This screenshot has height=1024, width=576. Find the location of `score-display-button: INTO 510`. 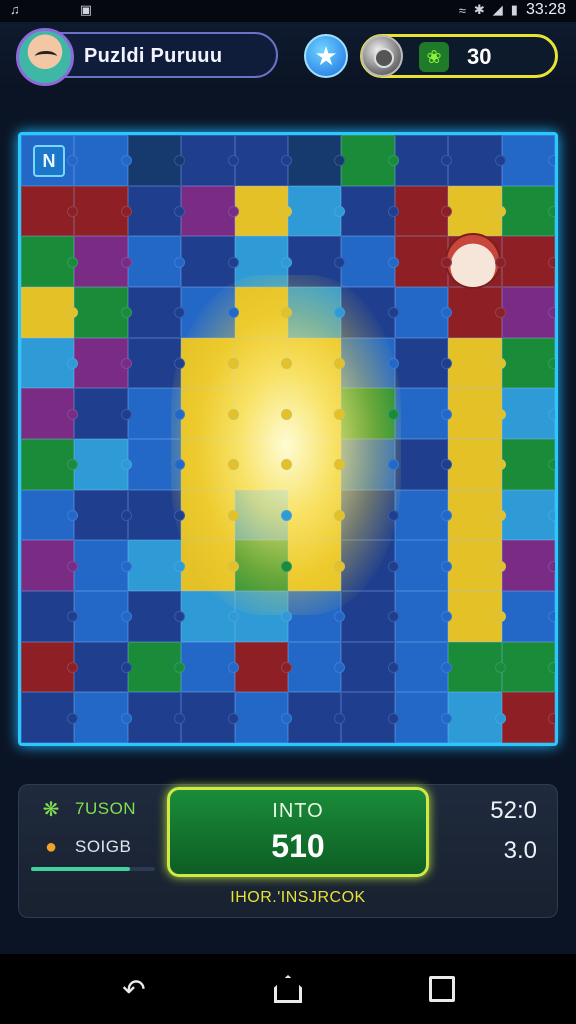

score-display-button: INTO 510 is located at coordinates (298, 832).